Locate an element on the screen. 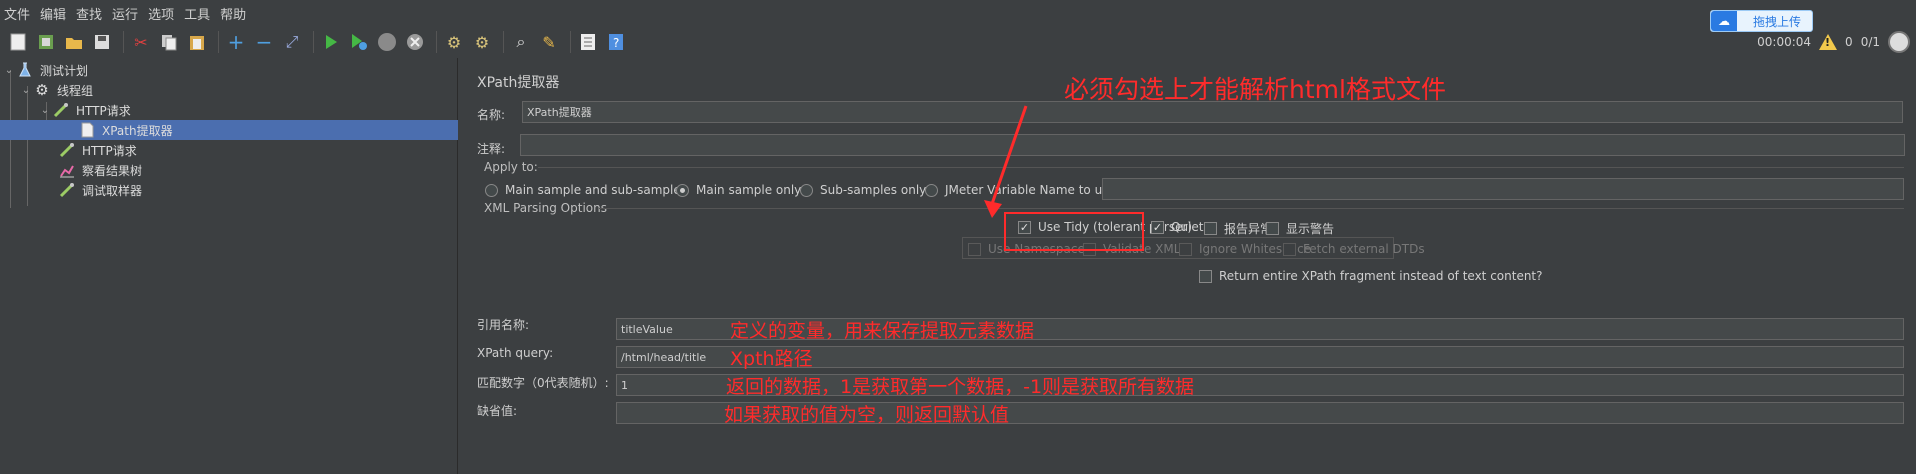 The image size is (1916, 474). apply-to-title: Apply to: is located at coordinates (511, 167).